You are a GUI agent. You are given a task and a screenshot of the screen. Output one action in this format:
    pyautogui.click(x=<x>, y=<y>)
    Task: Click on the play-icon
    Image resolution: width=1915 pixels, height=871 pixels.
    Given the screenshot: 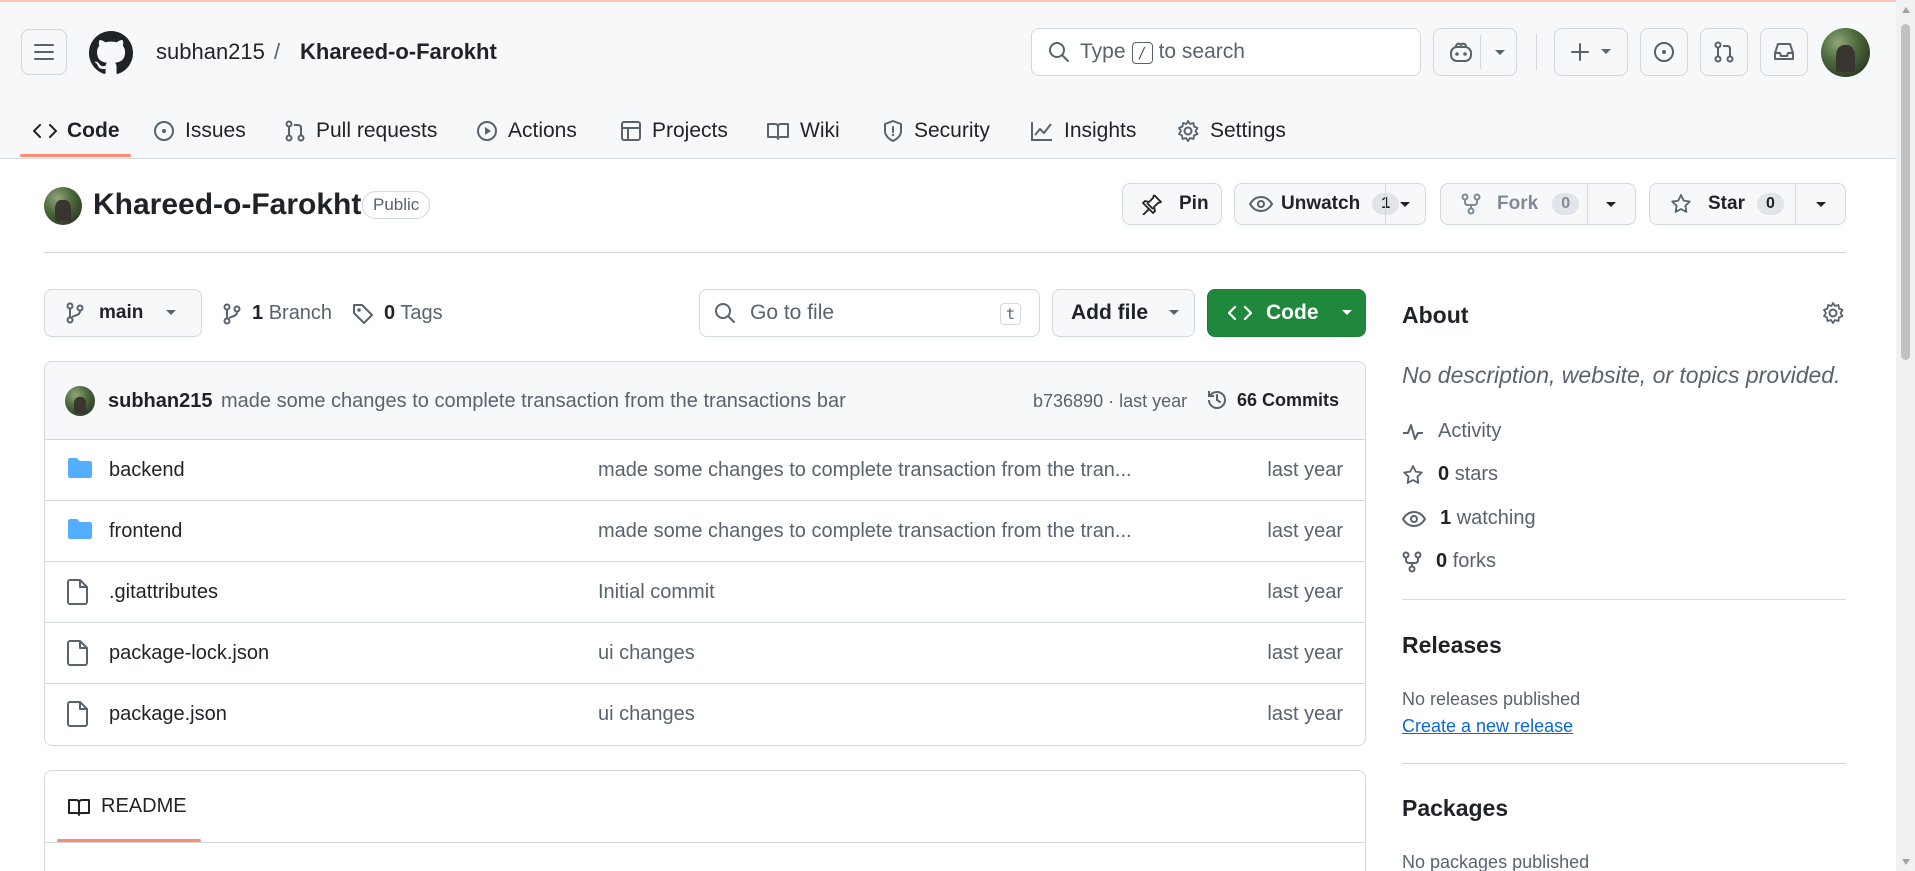 What is the action you would take?
    pyautogui.click(x=487, y=131)
    